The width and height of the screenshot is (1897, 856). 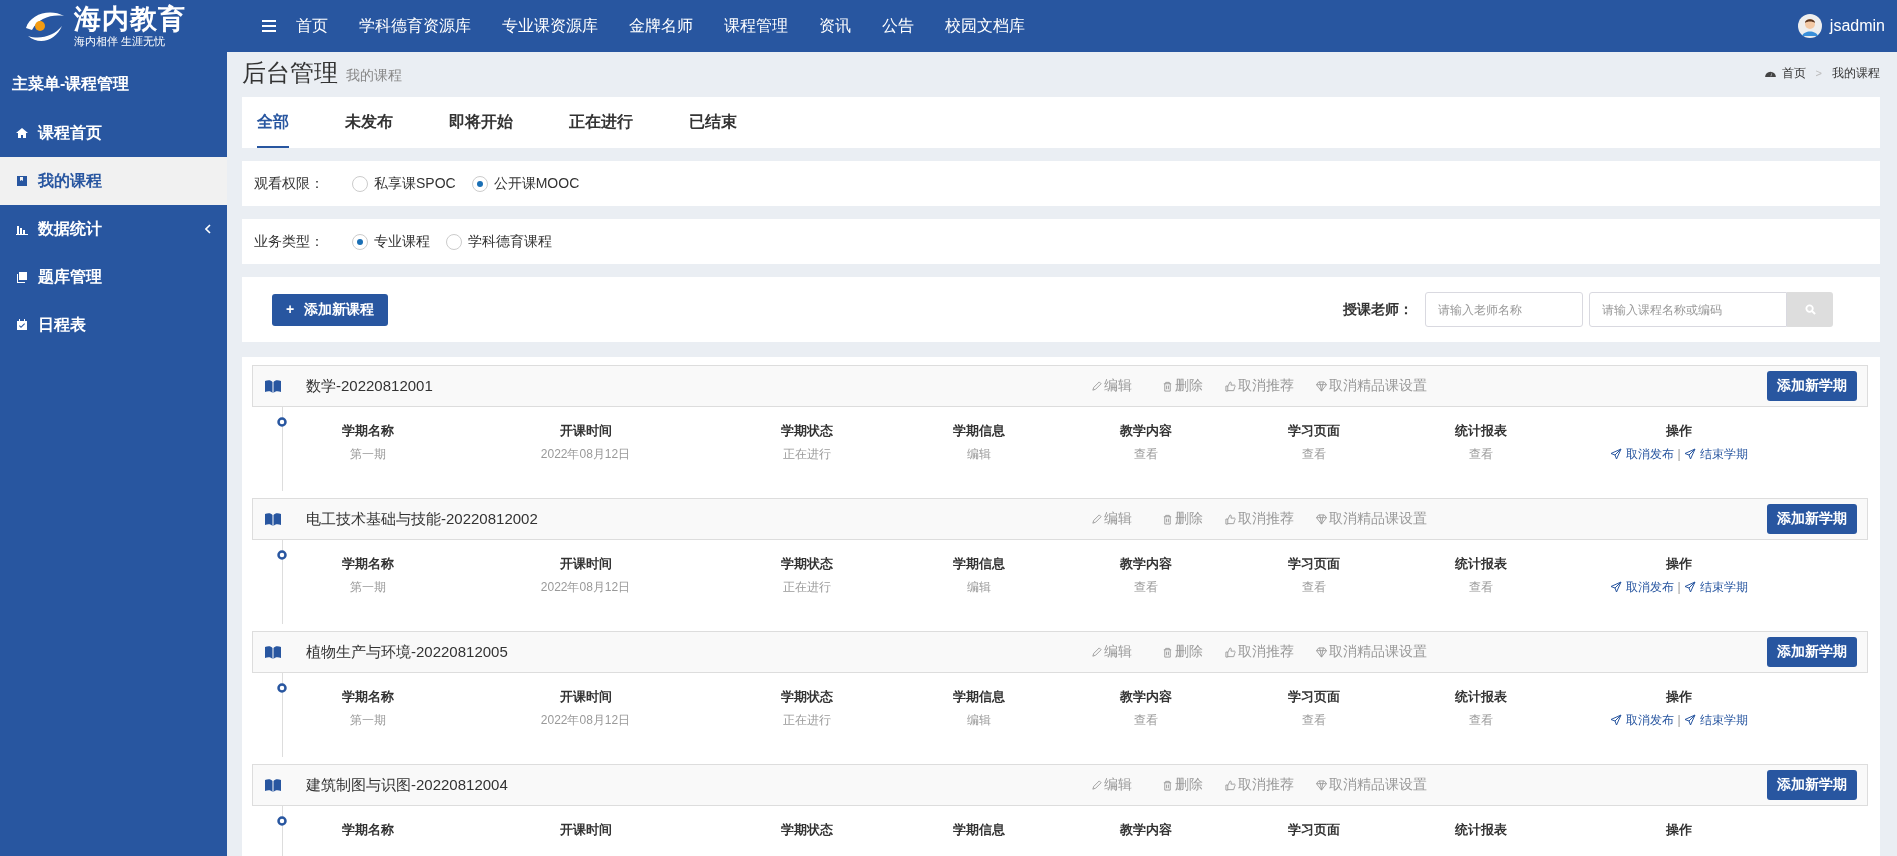 What do you see at coordinates (756, 26) in the screenshot?
I see `nav-link: 课程管理` at bounding box center [756, 26].